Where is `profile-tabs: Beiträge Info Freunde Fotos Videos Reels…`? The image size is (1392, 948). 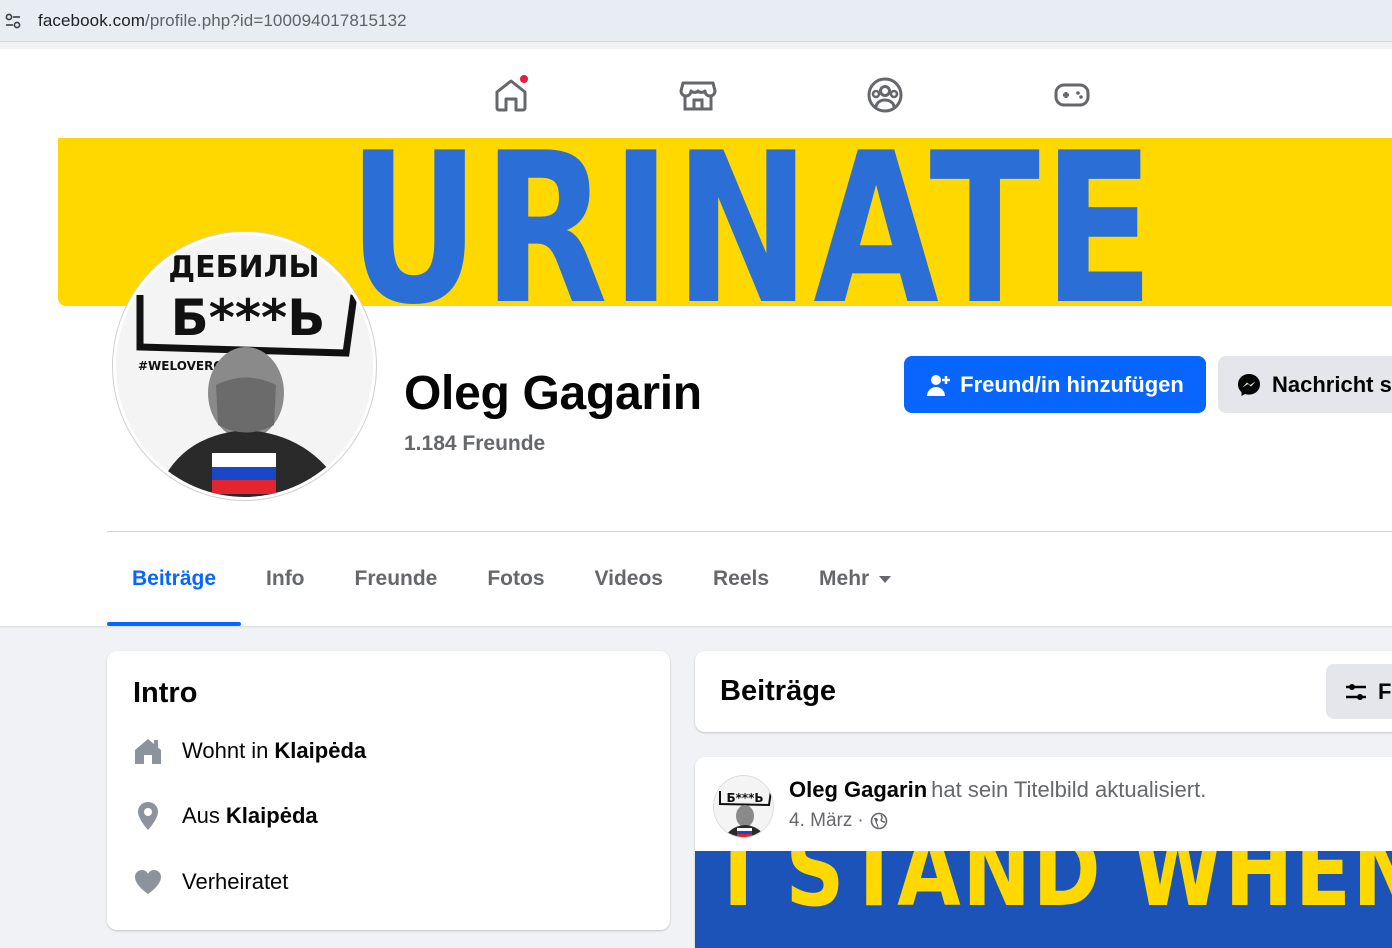
profile-tabs: Beiträge Info Freunde Fotos Videos Reels… is located at coordinates (511, 587).